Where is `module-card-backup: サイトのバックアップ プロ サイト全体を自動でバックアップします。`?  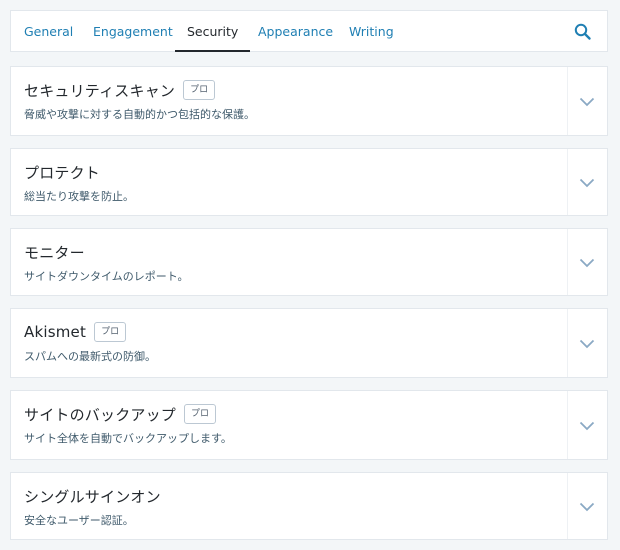
module-card-backup: サイトのバックアップ プロ サイト全体を自動でバックアップします。 is located at coordinates (309, 425).